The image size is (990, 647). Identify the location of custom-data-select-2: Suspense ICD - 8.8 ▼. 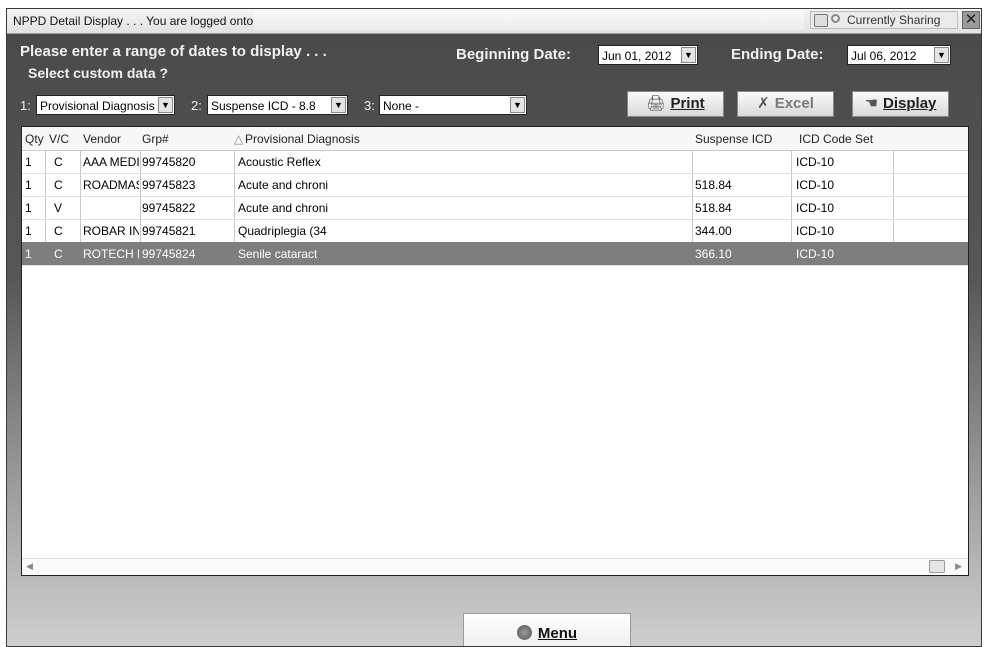
(277, 105).